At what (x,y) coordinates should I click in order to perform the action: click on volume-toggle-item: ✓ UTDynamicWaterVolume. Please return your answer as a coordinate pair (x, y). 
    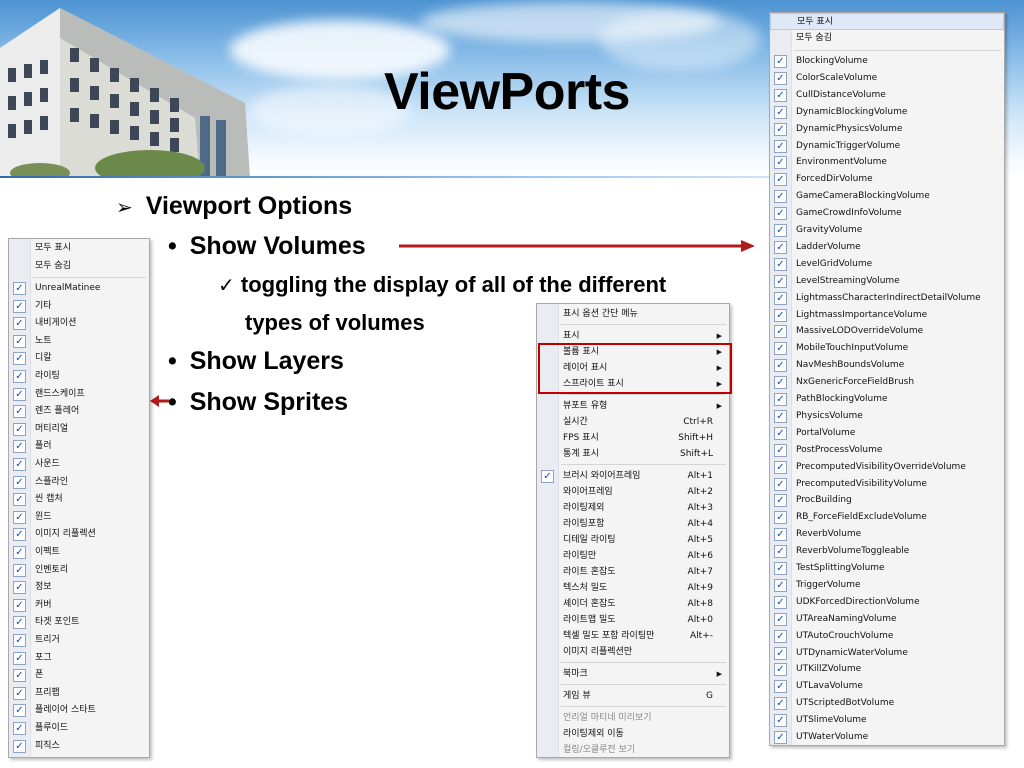
    Looking at the image, I should click on (887, 653).